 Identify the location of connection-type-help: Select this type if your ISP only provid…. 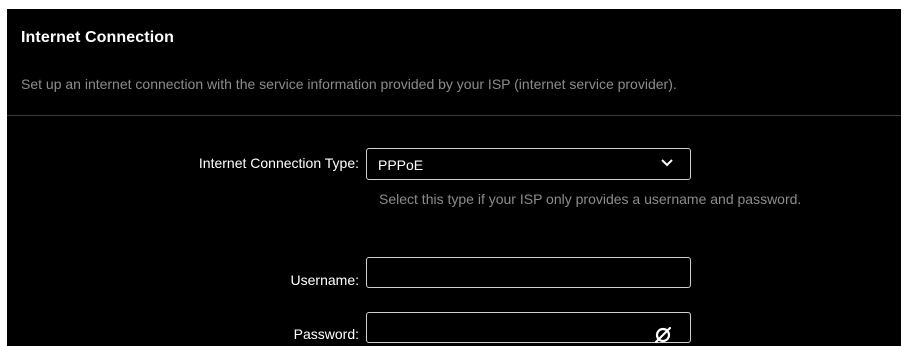
(590, 199).